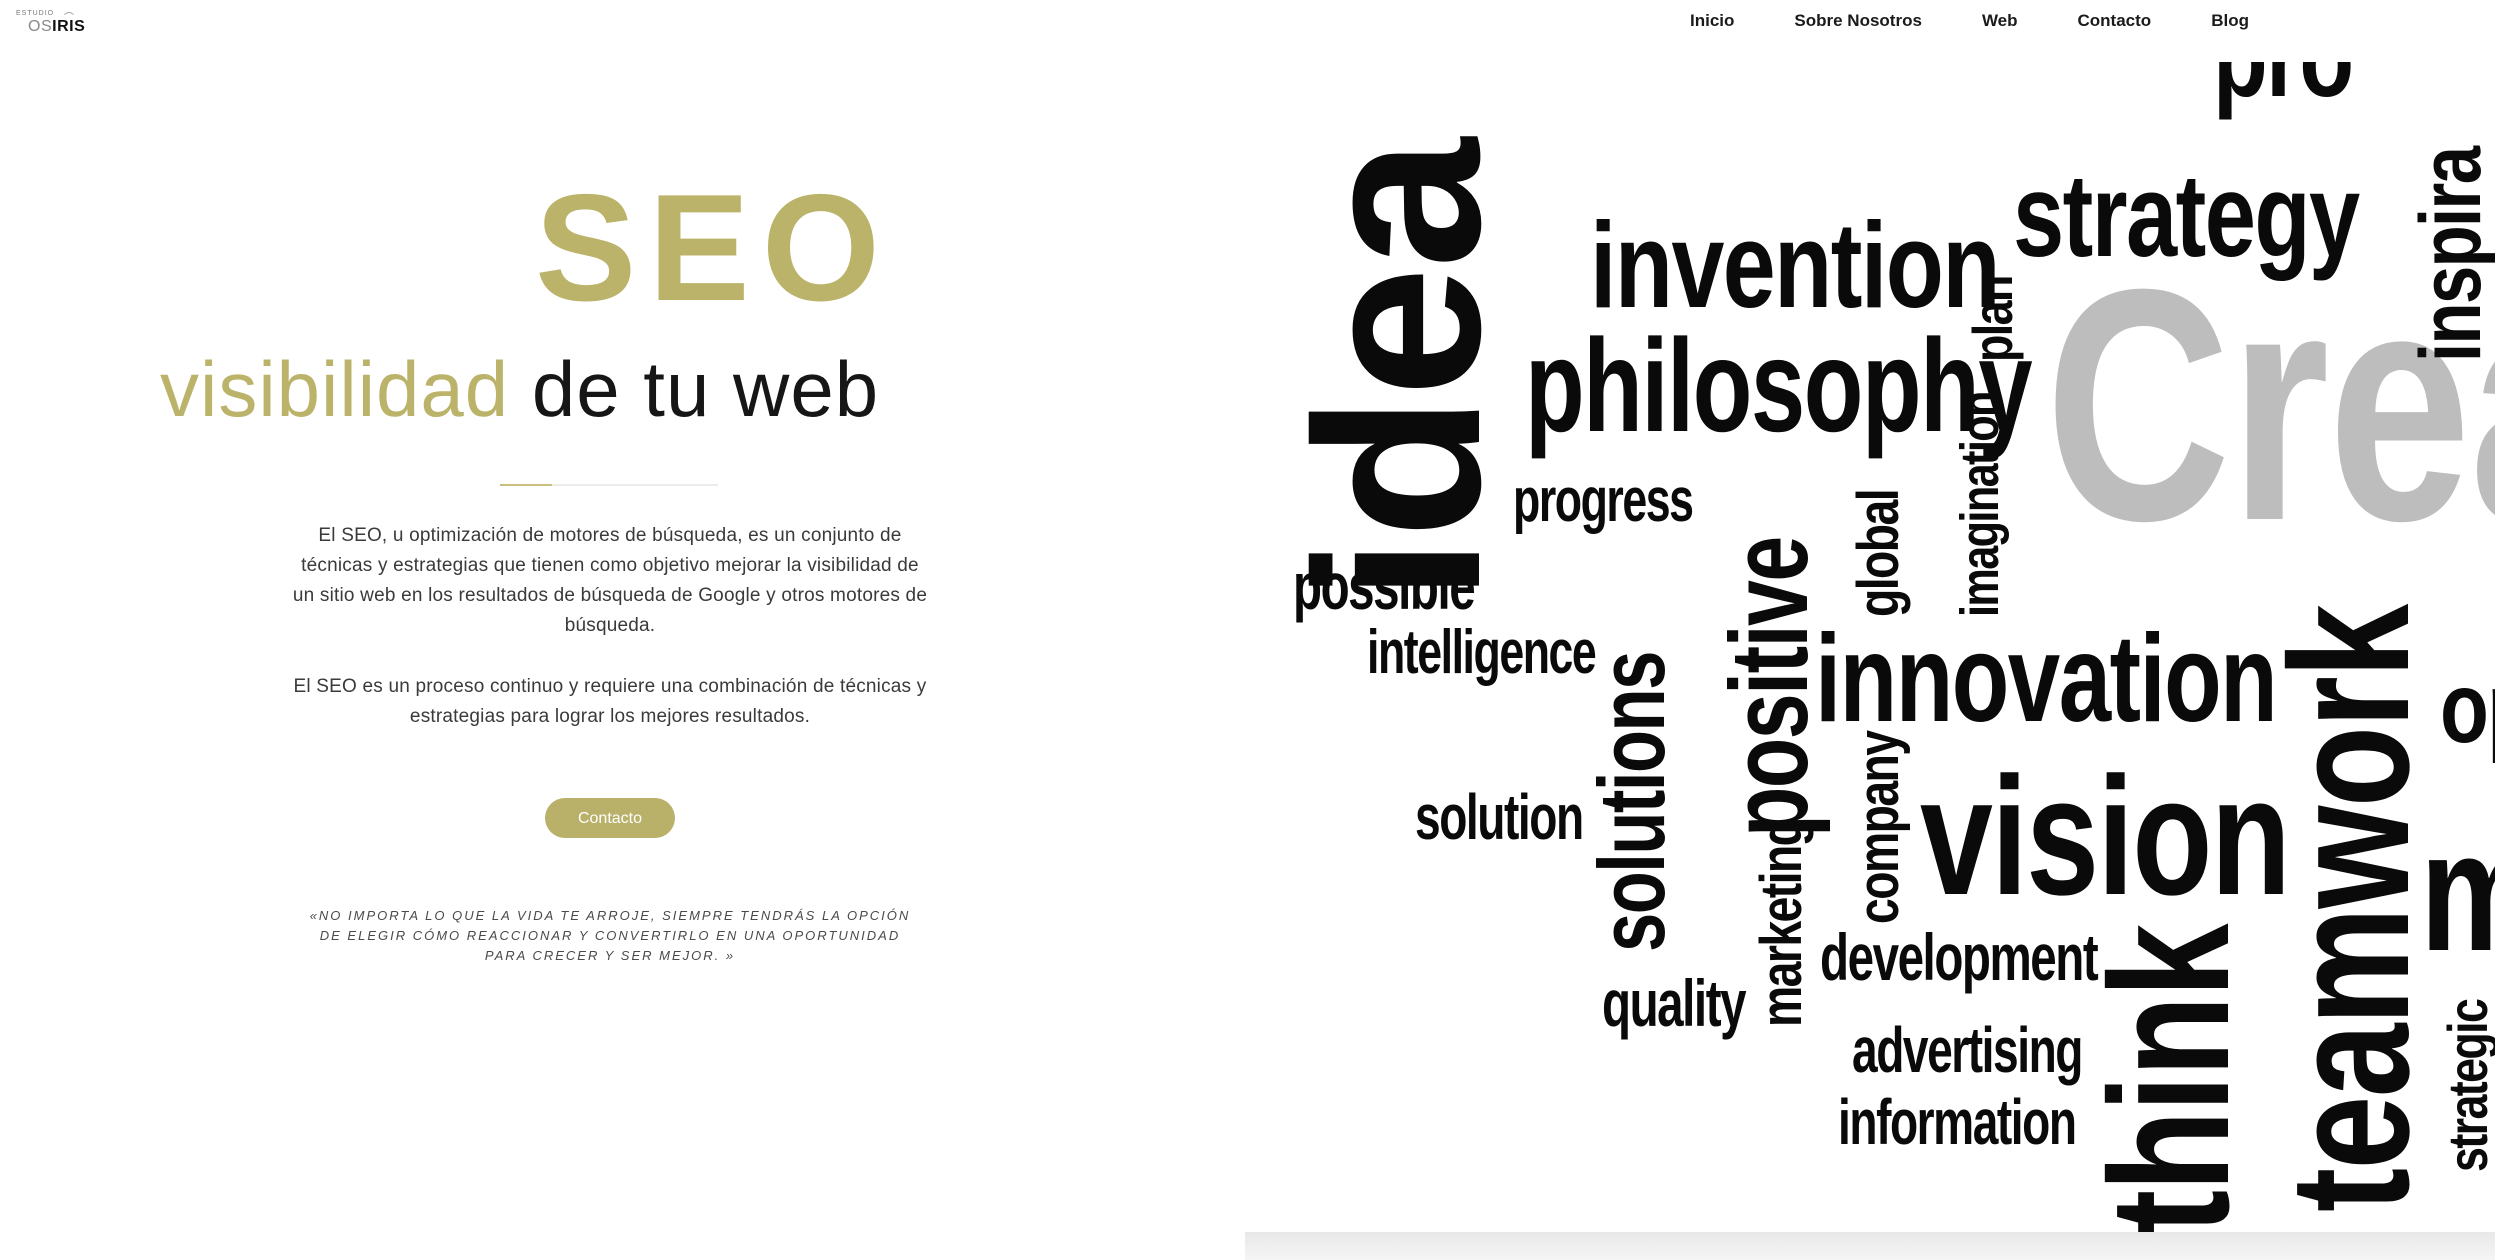 The width and height of the screenshot is (2495, 1260). What do you see at coordinates (2350, 908) in the screenshot?
I see `word-teamwork: teamwork` at bounding box center [2350, 908].